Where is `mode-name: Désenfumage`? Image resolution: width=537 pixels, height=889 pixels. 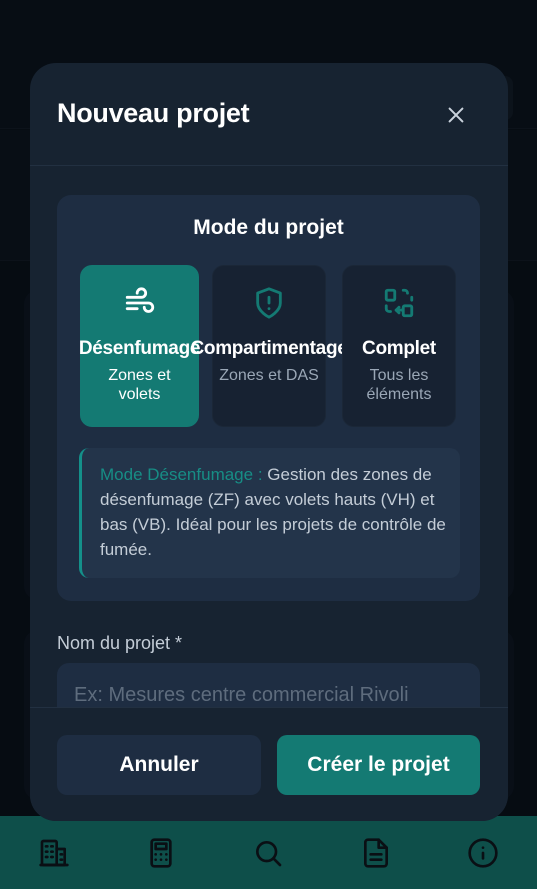
mode-name: Désenfumage is located at coordinates (139, 348).